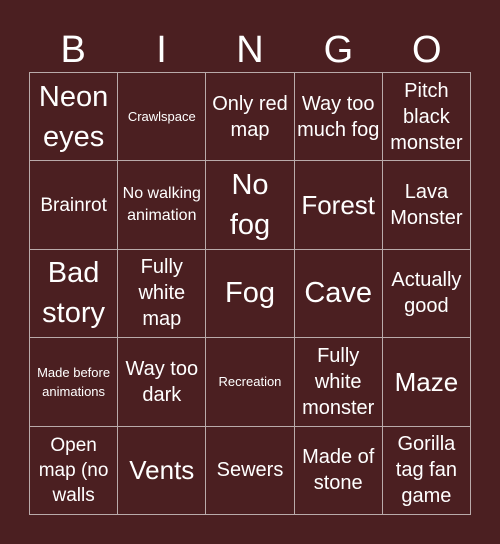 The height and width of the screenshot is (544, 500). I want to click on cell-text: Vents, so click(162, 470).